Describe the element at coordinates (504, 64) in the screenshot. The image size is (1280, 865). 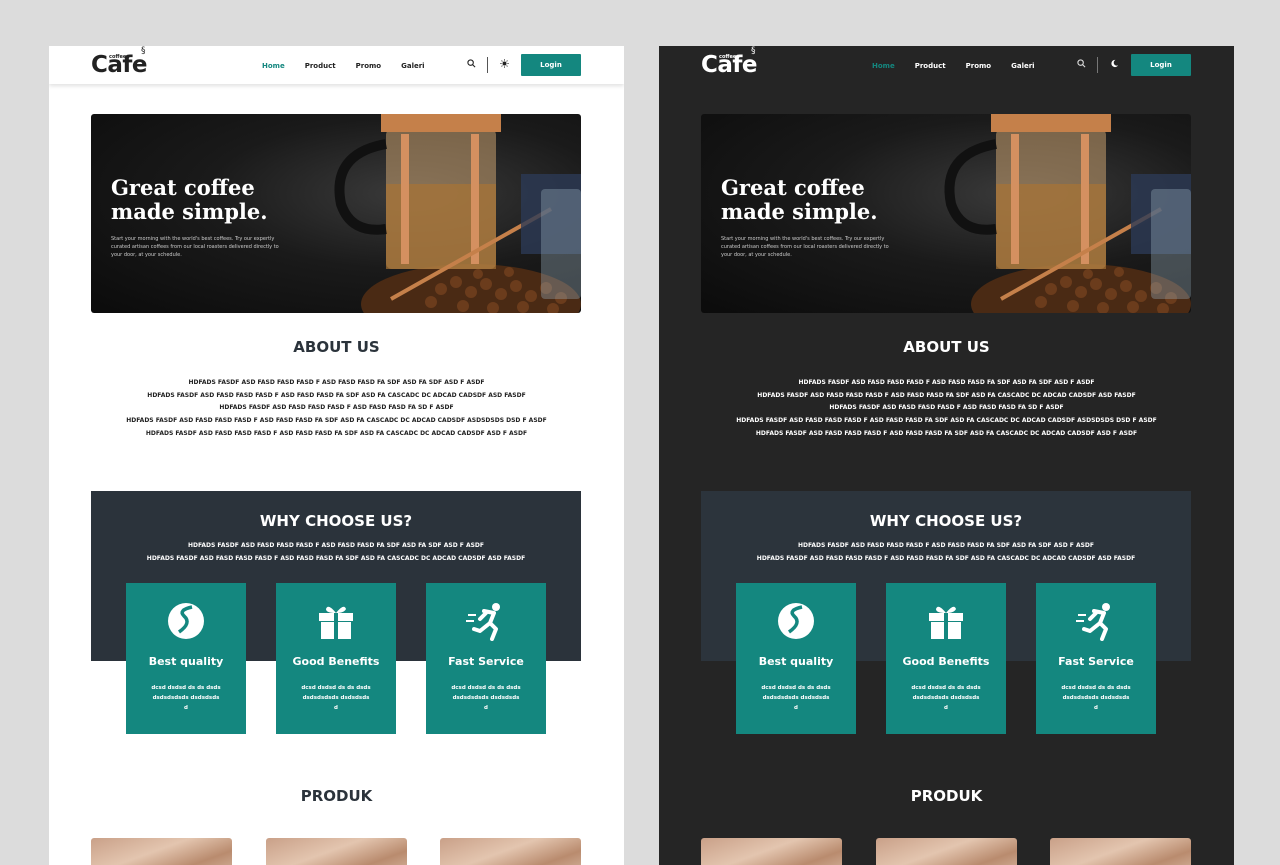
I see `sun-icon` at that location.